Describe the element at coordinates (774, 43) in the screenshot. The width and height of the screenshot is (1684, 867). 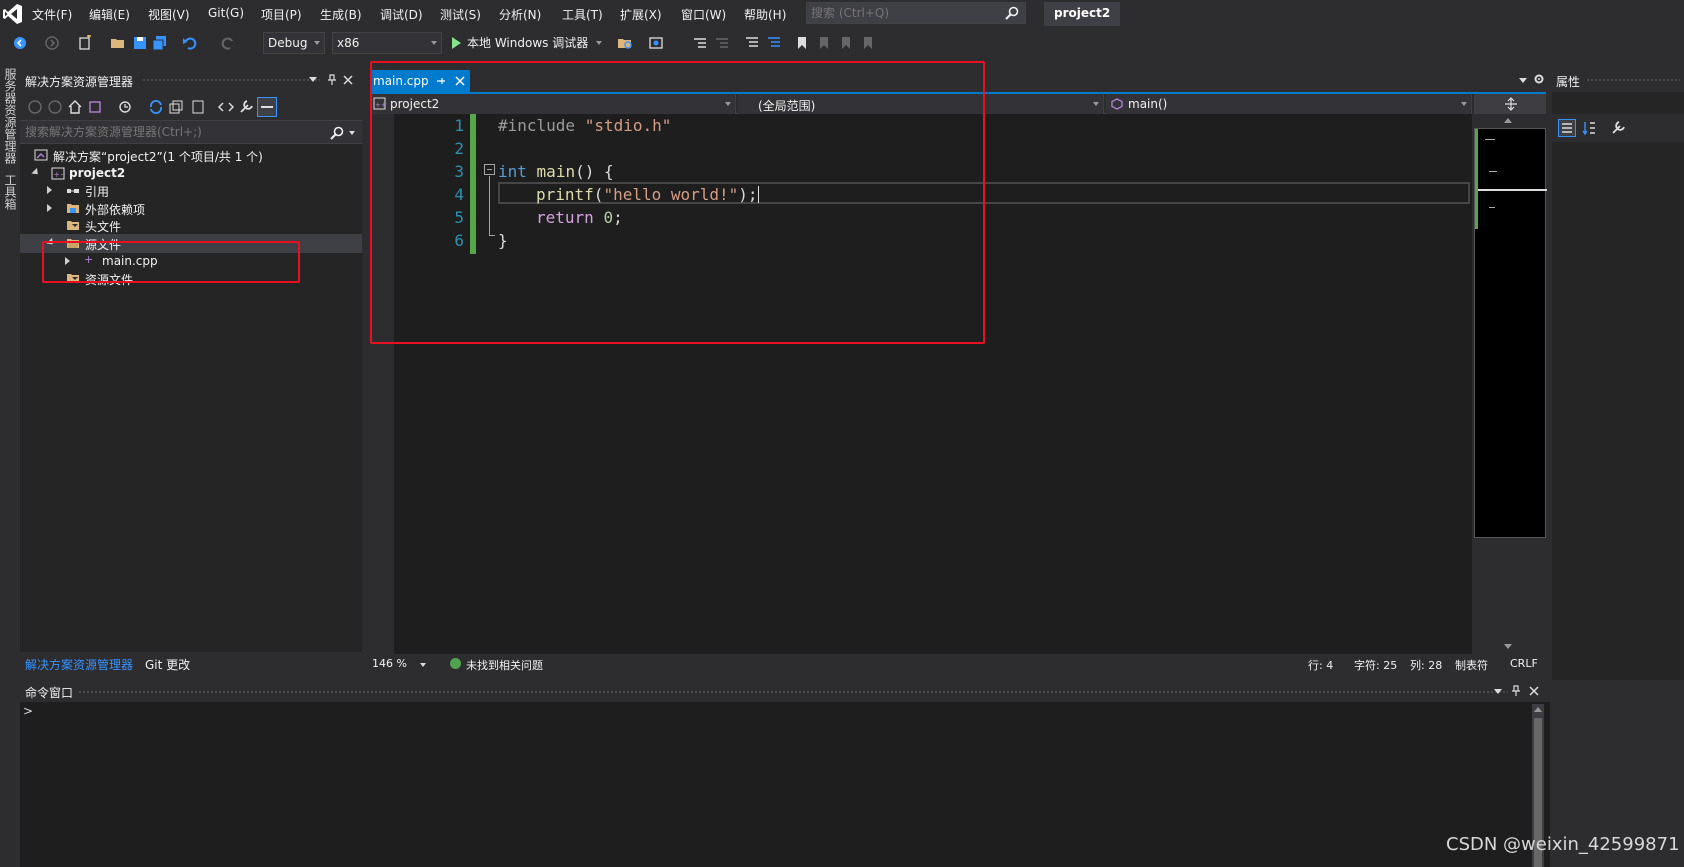
I see `uncomment-icon` at that location.